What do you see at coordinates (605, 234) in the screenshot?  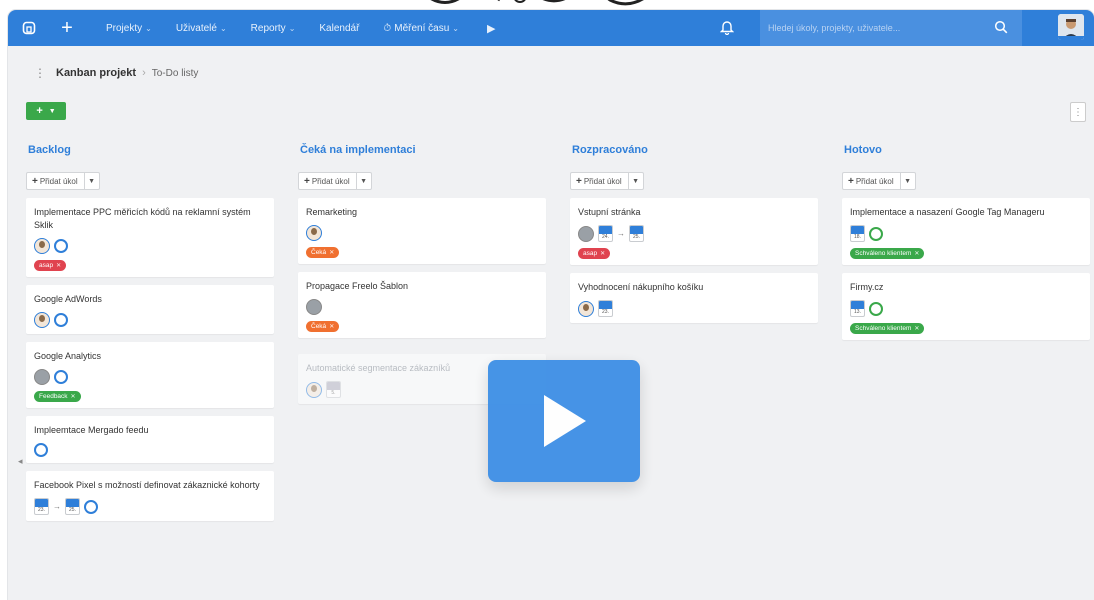 I see `start-date-icon: 24.` at bounding box center [605, 234].